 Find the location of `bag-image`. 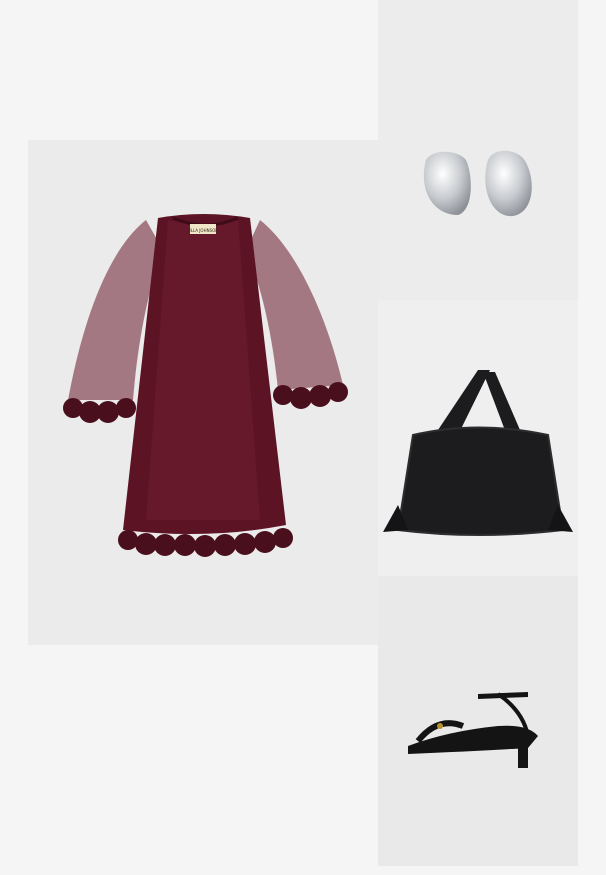

bag-image is located at coordinates (478, 453).